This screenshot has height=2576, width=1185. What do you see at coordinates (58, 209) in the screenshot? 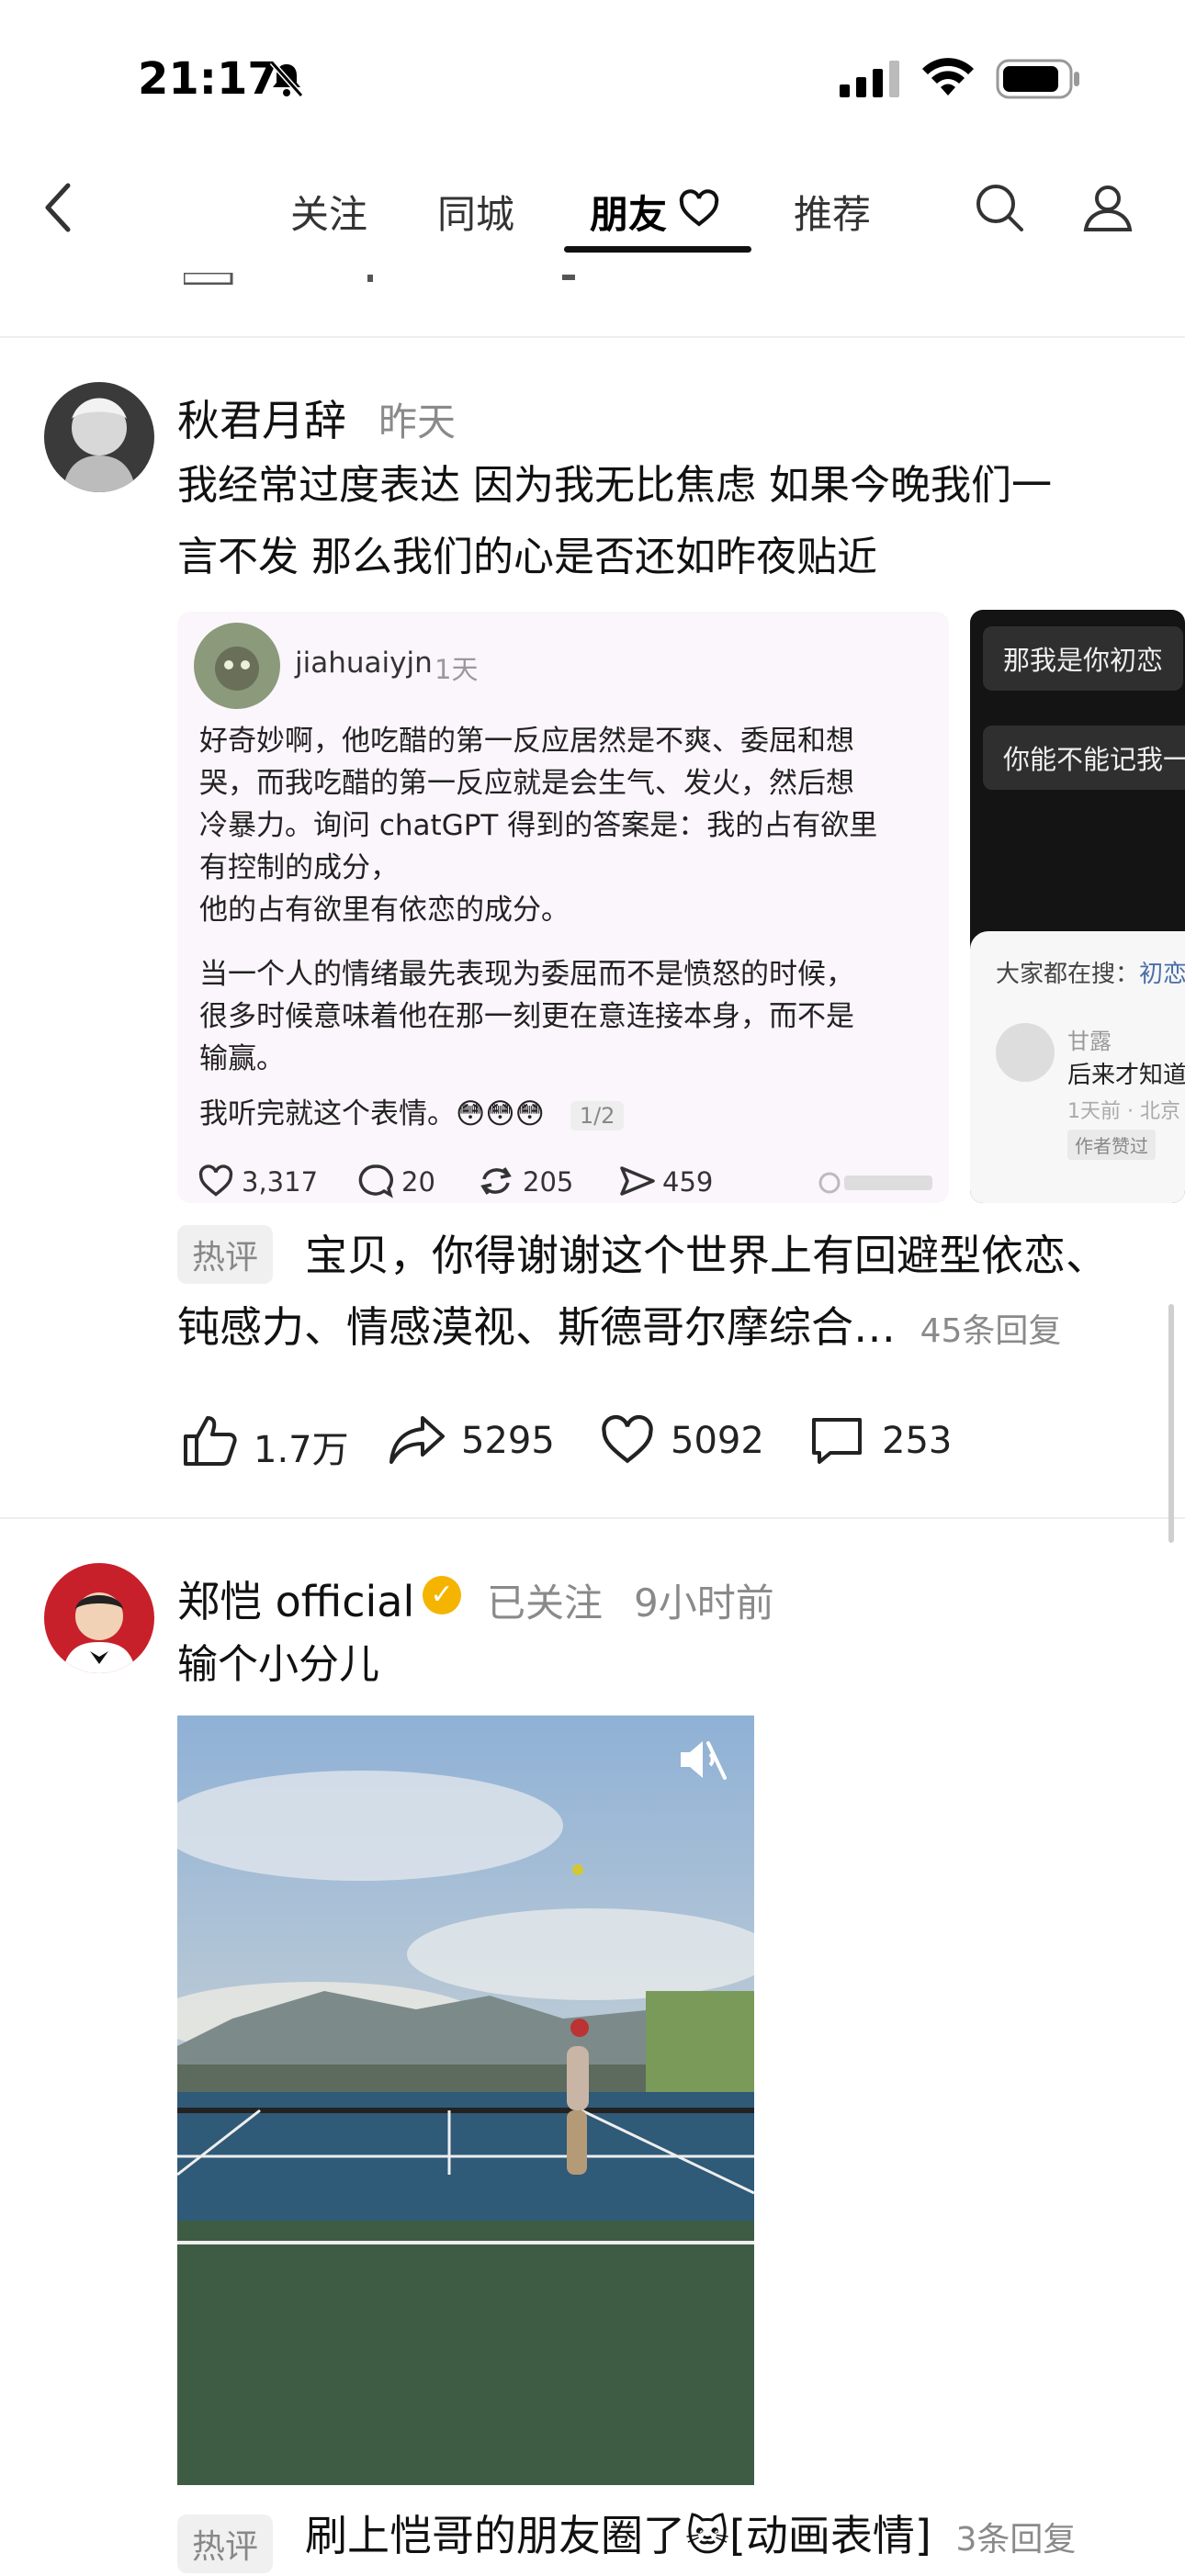
I see `back-icon` at bounding box center [58, 209].